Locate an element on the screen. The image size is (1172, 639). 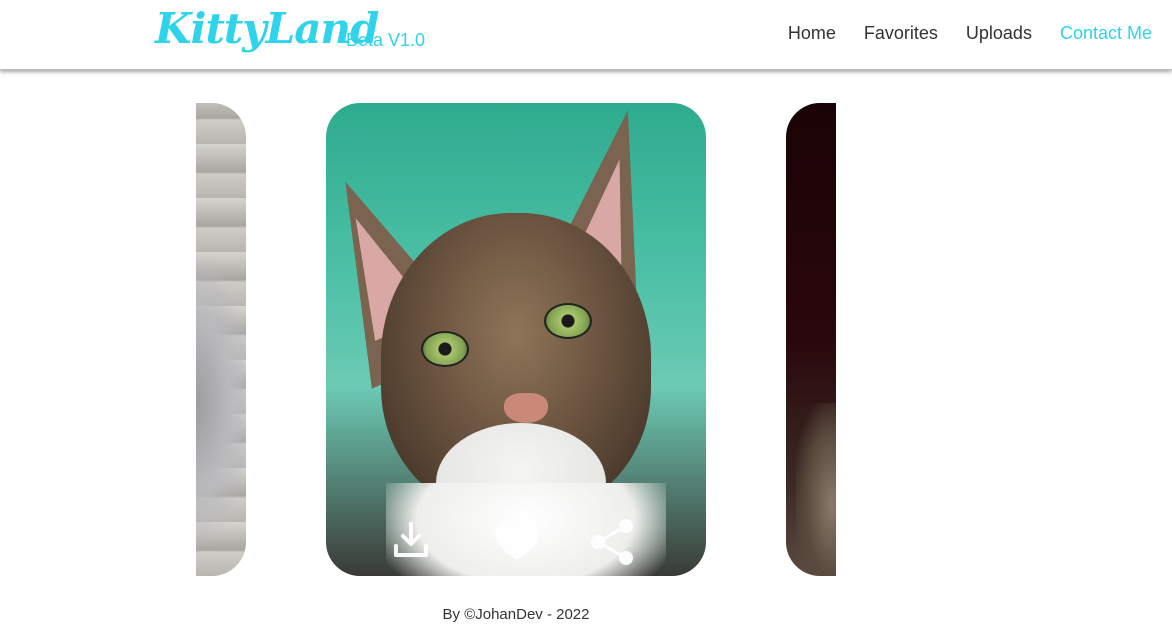
nav-uploads: Uploads is located at coordinates (999, 33).